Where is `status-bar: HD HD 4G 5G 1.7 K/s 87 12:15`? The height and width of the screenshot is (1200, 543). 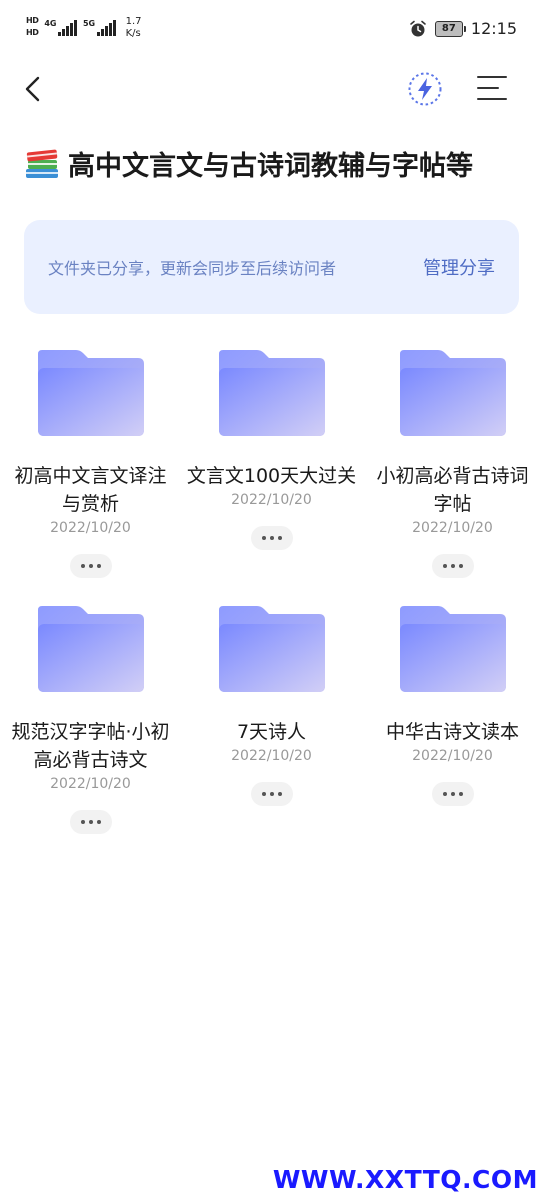 status-bar: HD HD 4G 5G 1.7 K/s 87 12:15 is located at coordinates (271, 30).